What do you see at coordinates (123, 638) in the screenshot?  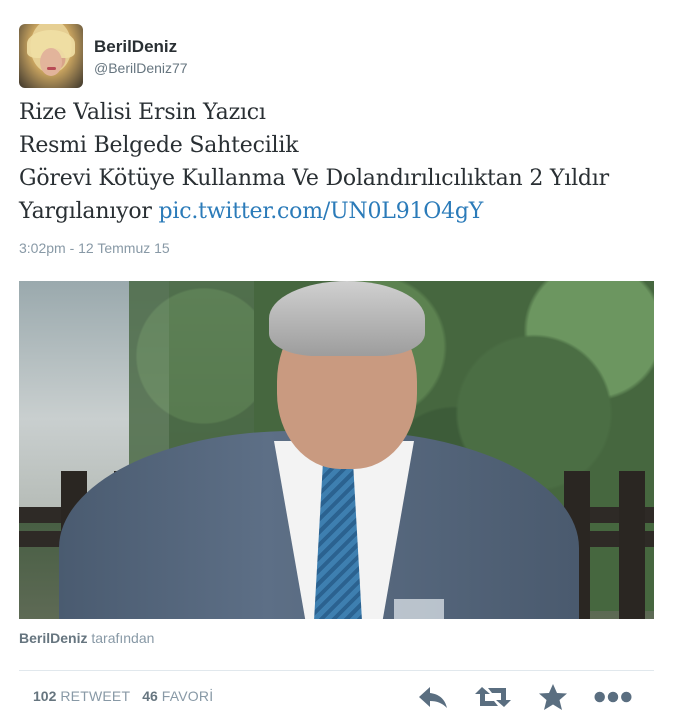 I see `attribution-suffix: tarafından` at bounding box center [123, 638].